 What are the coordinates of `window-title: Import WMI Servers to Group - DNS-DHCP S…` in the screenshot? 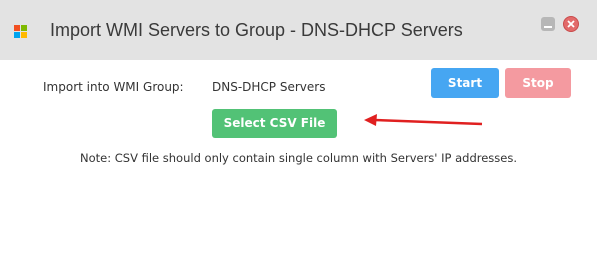 It's located at (256, 30).